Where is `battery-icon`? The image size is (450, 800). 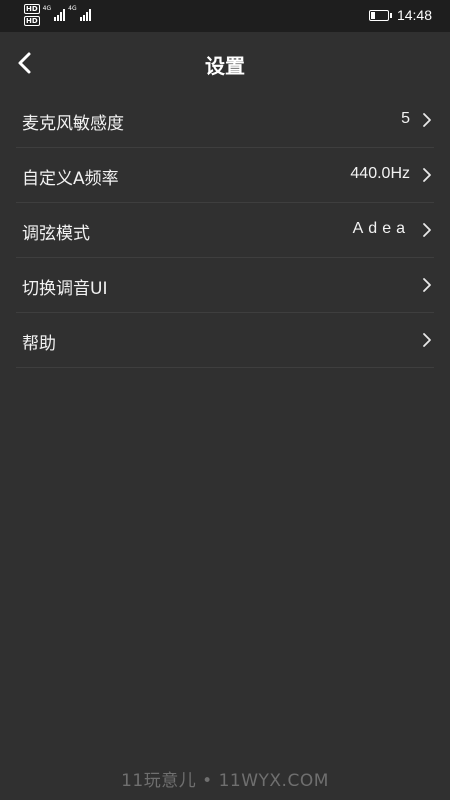 battery-icon is located at coordinates (380, 15).